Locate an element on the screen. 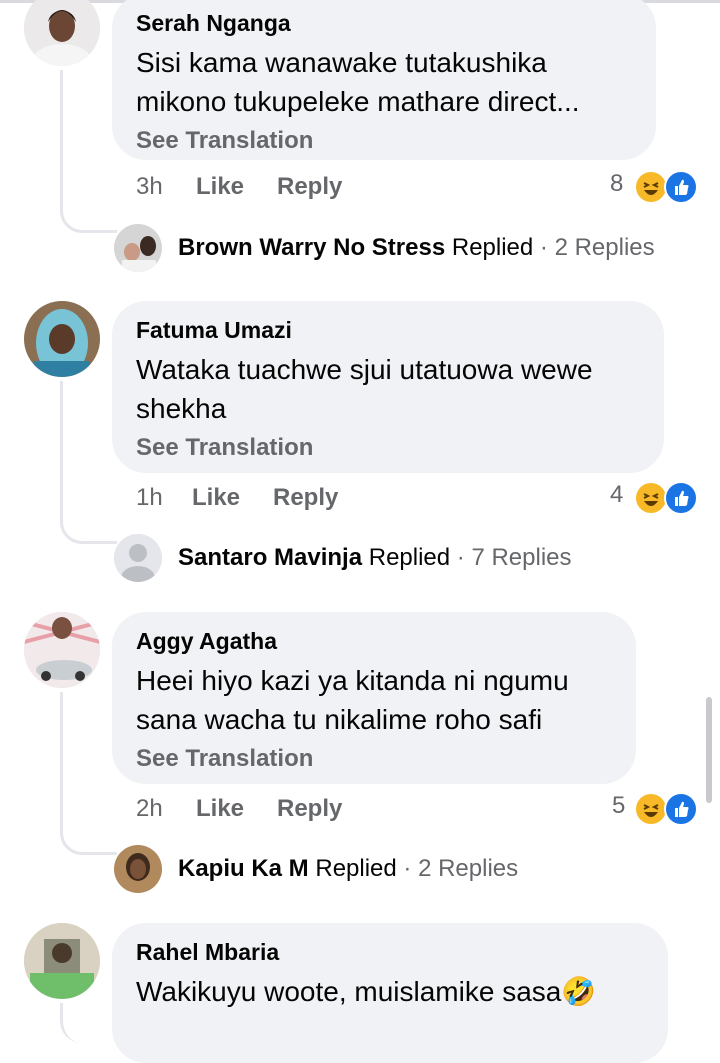 The image size is (720, 1063). replies-text: Santaro Mavinja Replied · 7 Replies is located at coordinates (375, 558).